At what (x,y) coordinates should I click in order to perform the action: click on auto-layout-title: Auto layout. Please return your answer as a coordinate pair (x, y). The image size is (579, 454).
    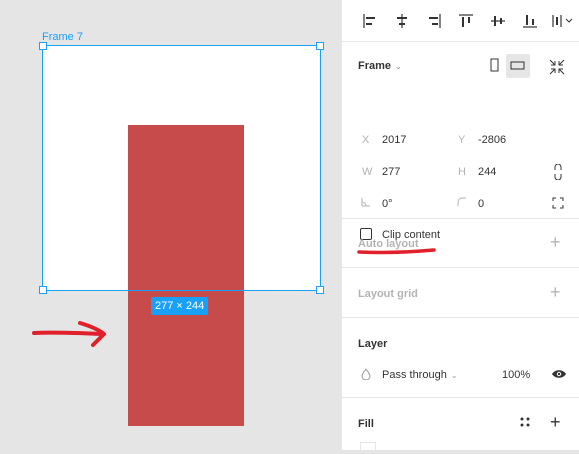
    Looking at the image, I should click on (388, 244).